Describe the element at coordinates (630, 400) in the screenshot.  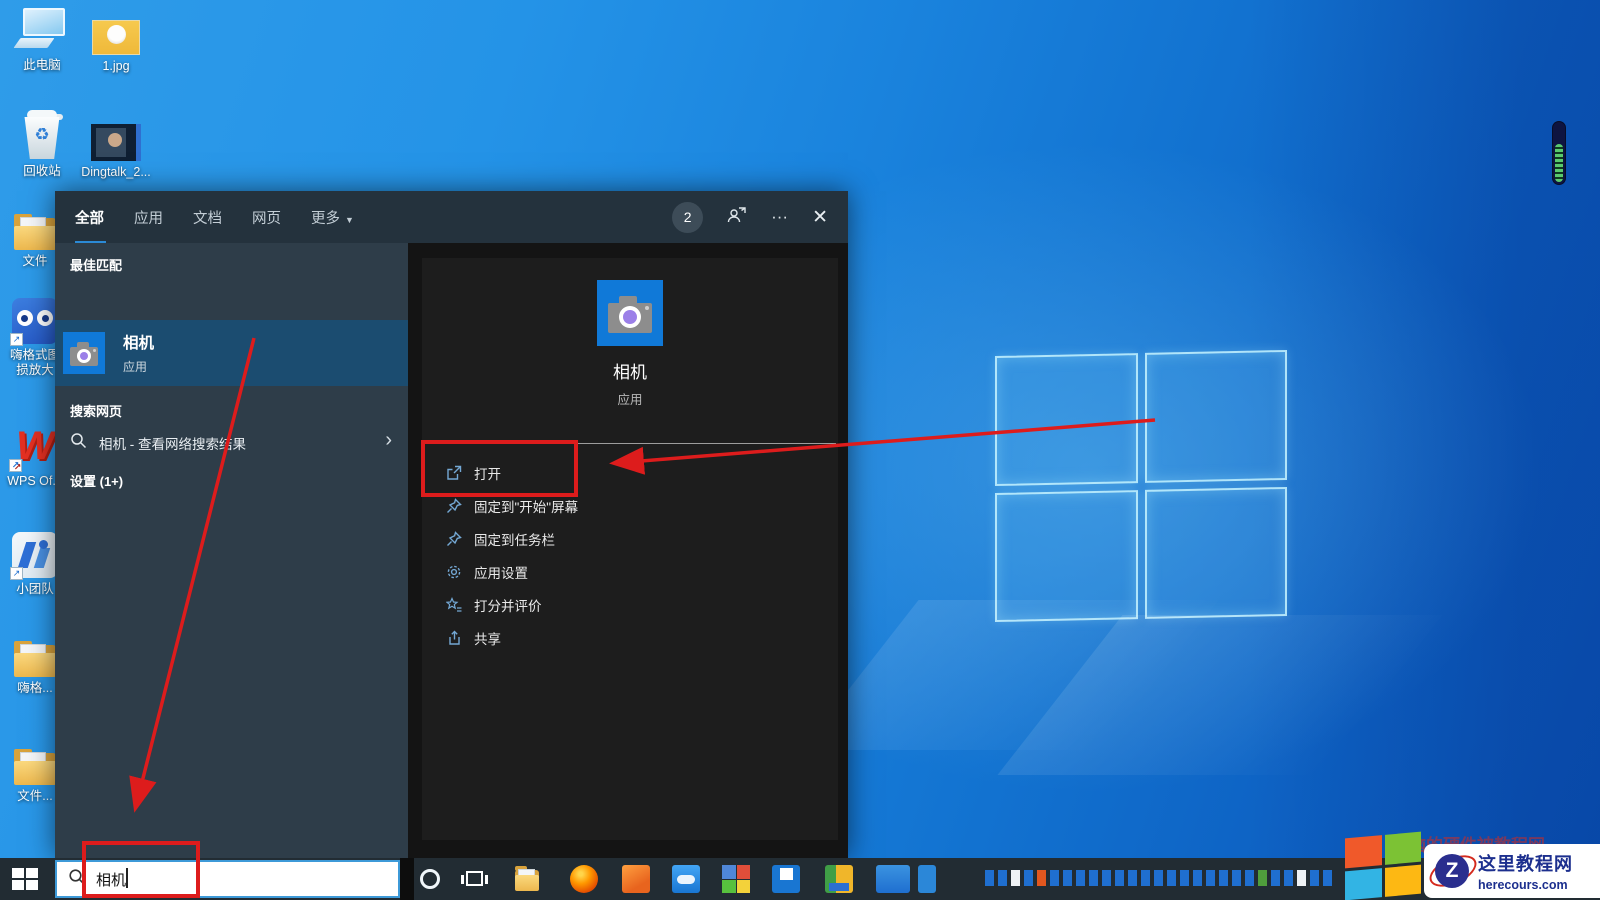
I see `preview-app-subtitle: 应用` at that location.